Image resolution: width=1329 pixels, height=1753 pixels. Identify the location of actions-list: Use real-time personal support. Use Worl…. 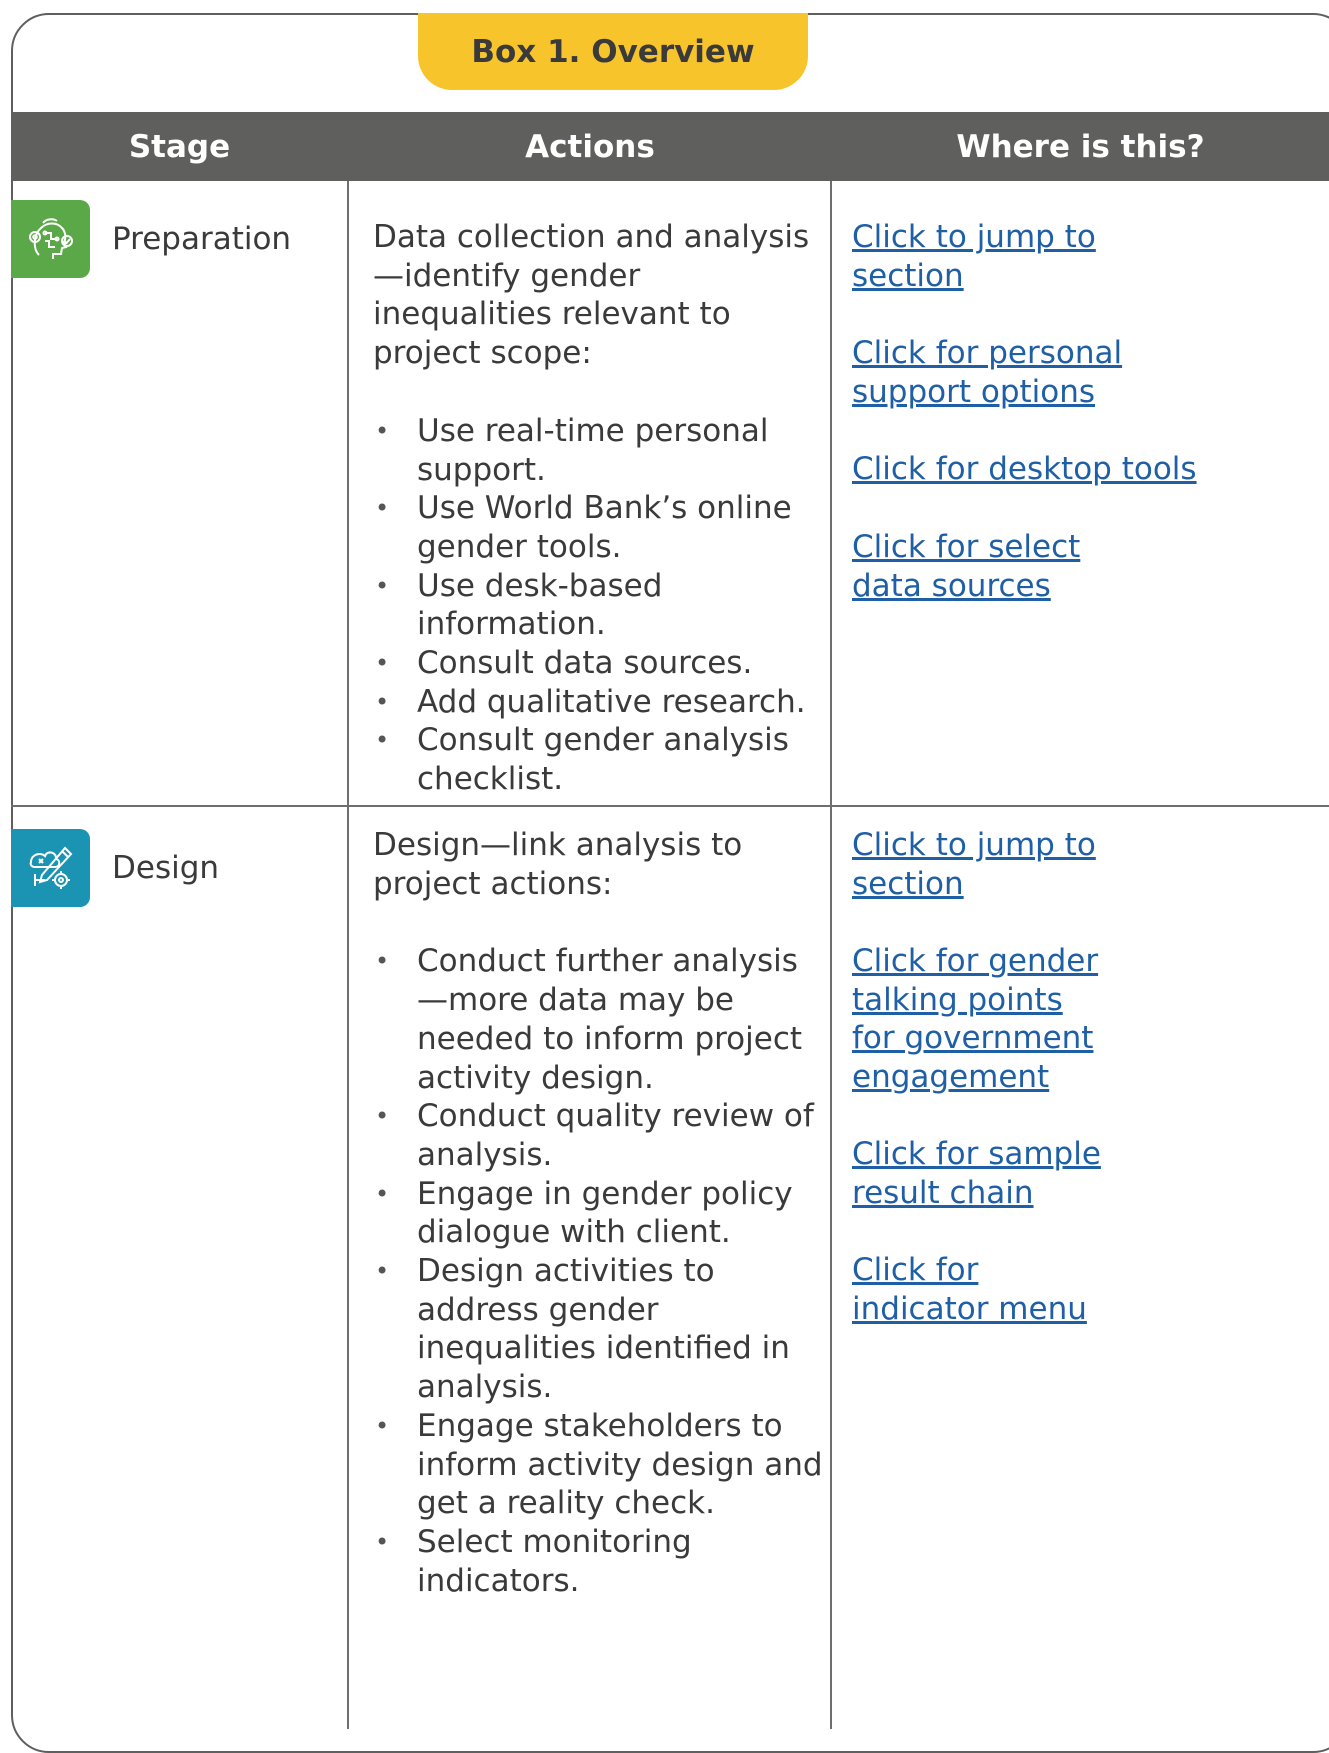
(600, 605).